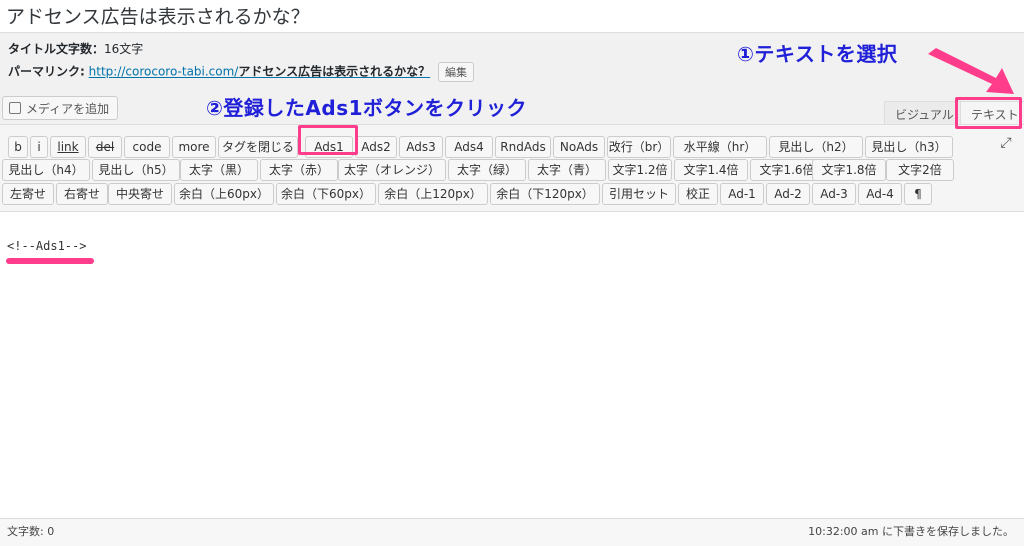 The image size is (1024, 546). I want to click on quicktag-button: Ads3, so click(421, 147).